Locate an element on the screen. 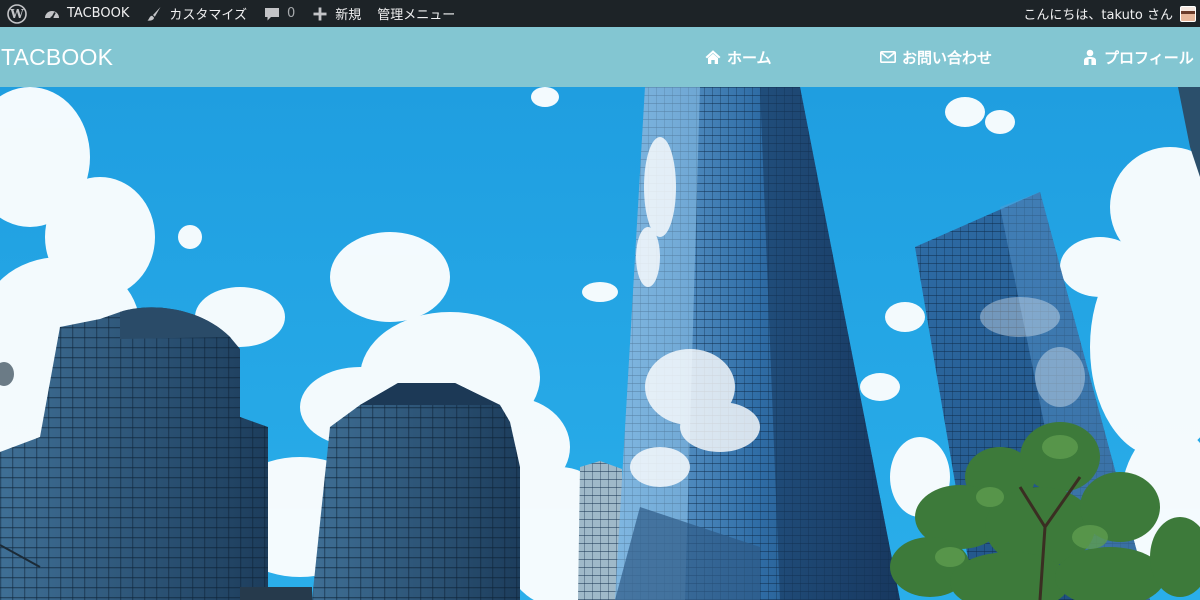 The image size is (1200, 600). nav-item-profile: プロフィール is located at coordinates (1137, 57).